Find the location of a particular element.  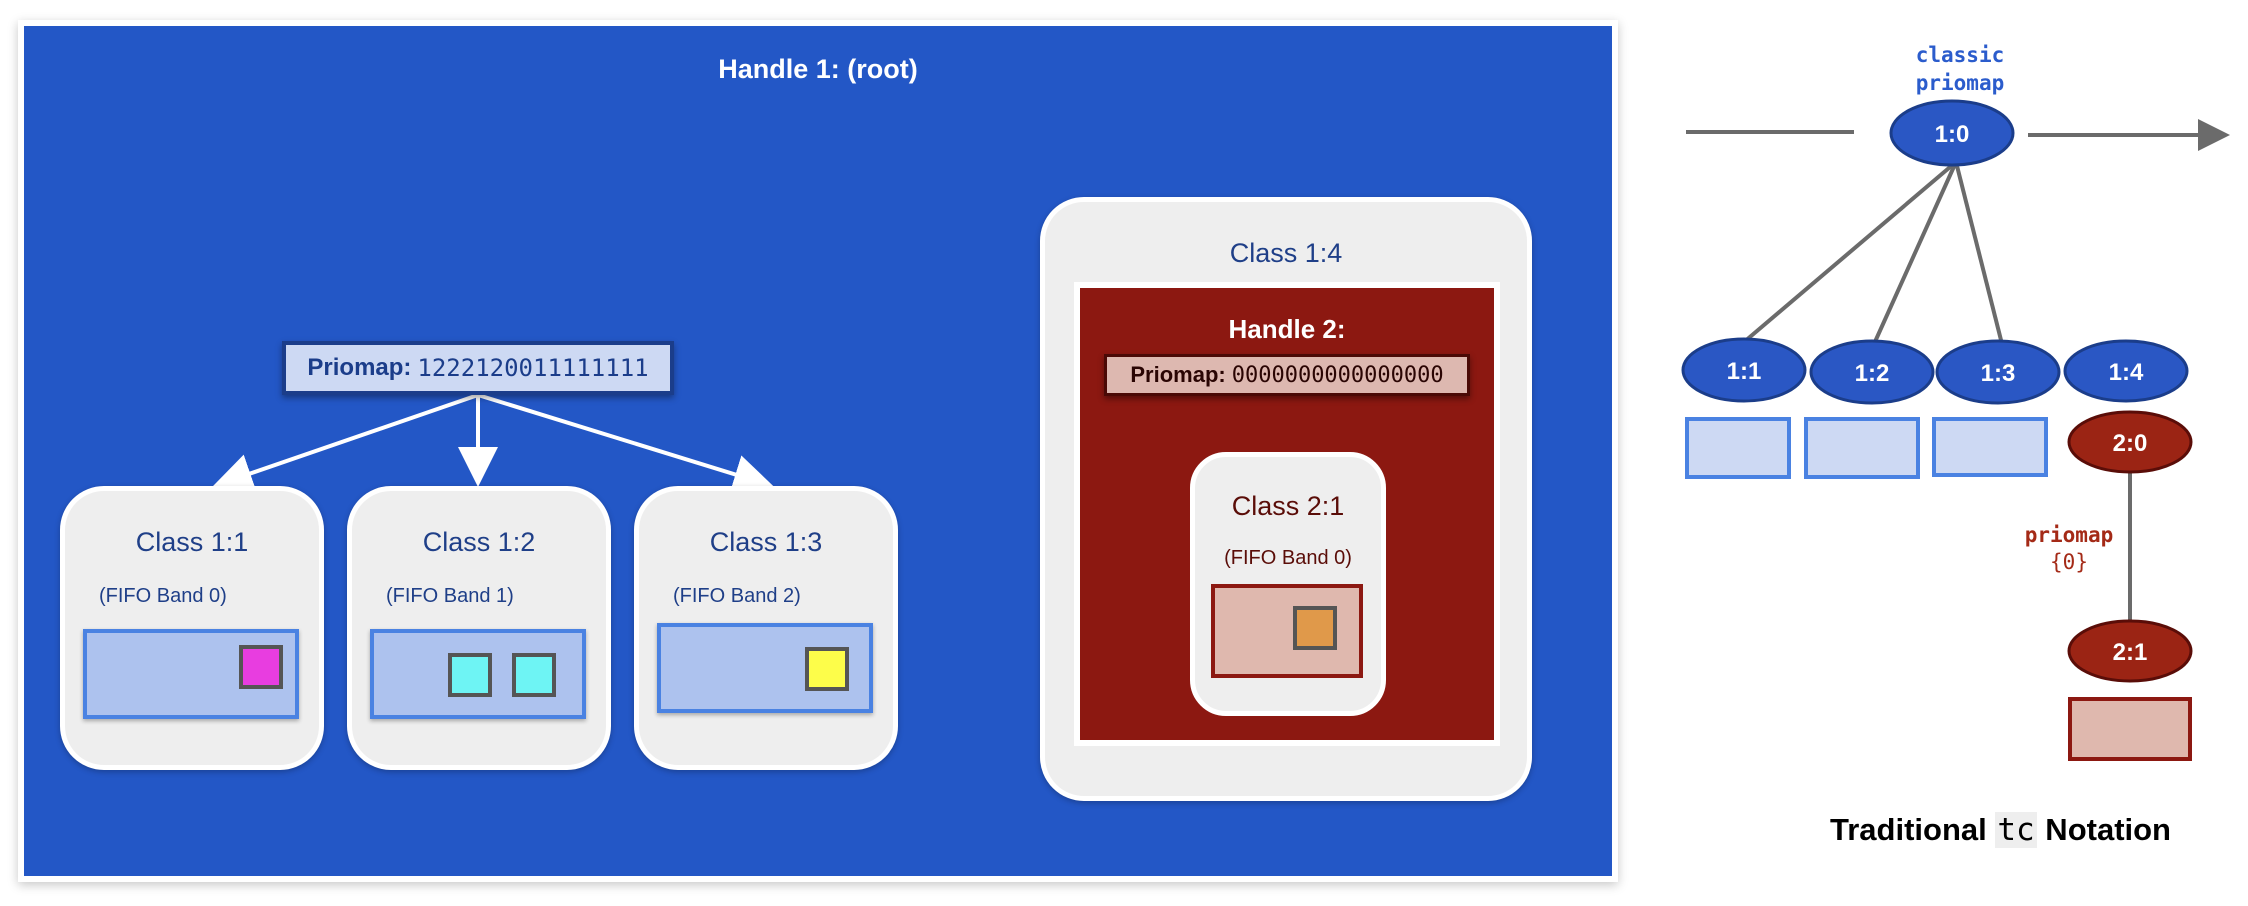

node-2-0: 2:0 is located at coordinates (2130, 442).